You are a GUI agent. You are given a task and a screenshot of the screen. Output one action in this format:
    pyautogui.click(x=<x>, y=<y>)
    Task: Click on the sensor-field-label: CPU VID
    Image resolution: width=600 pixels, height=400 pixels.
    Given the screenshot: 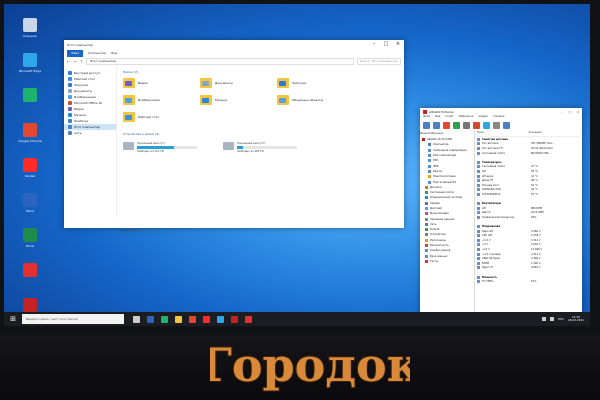 What is the action you would take?
    pyautogui.click(x=487, y=236)
    